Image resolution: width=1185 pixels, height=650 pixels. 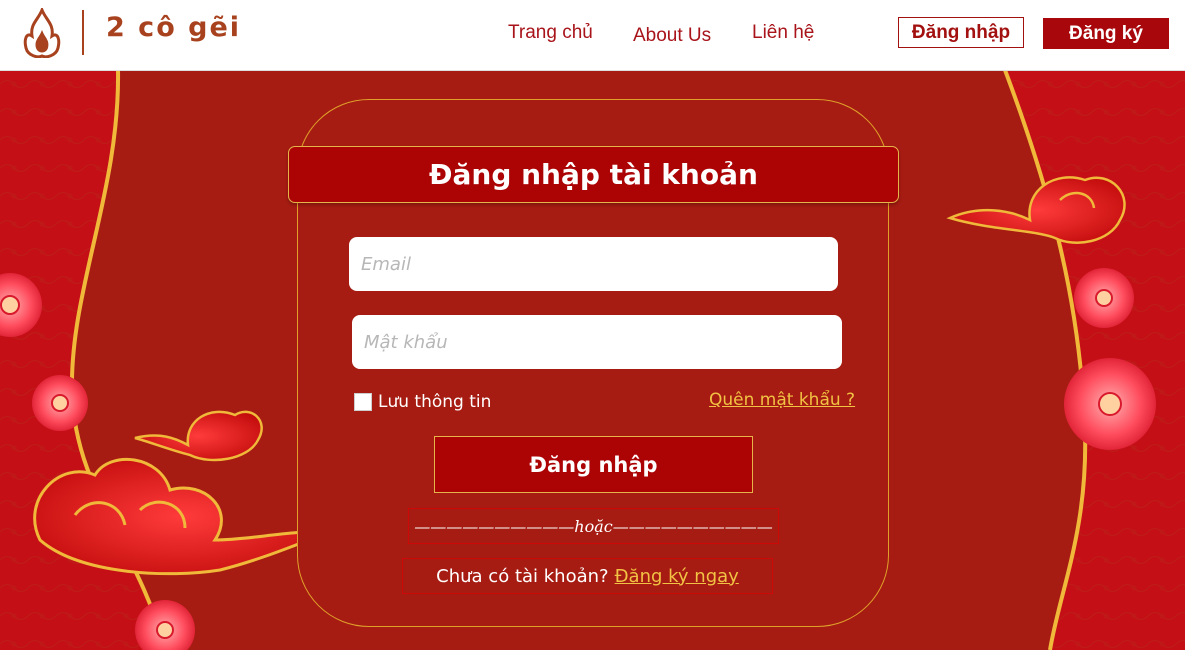 I want to click on nav-home-link: Trang chủ, so click(x=550, y=33).